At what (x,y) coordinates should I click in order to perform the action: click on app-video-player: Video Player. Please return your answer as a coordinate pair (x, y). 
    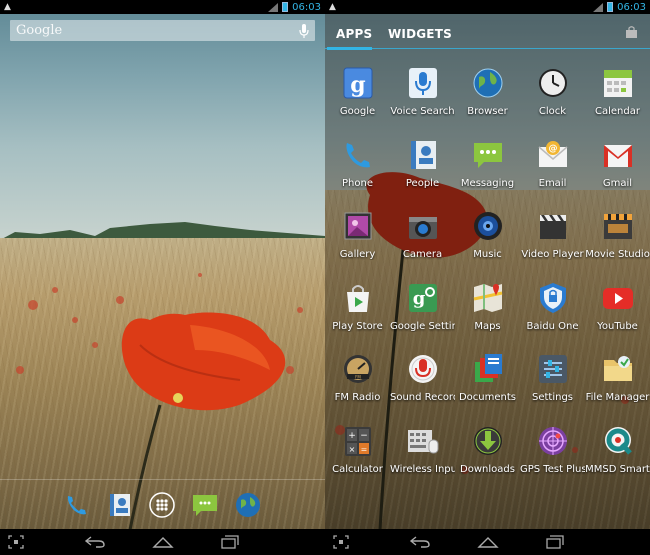
    Looking at the image, I should click on (552, 242).